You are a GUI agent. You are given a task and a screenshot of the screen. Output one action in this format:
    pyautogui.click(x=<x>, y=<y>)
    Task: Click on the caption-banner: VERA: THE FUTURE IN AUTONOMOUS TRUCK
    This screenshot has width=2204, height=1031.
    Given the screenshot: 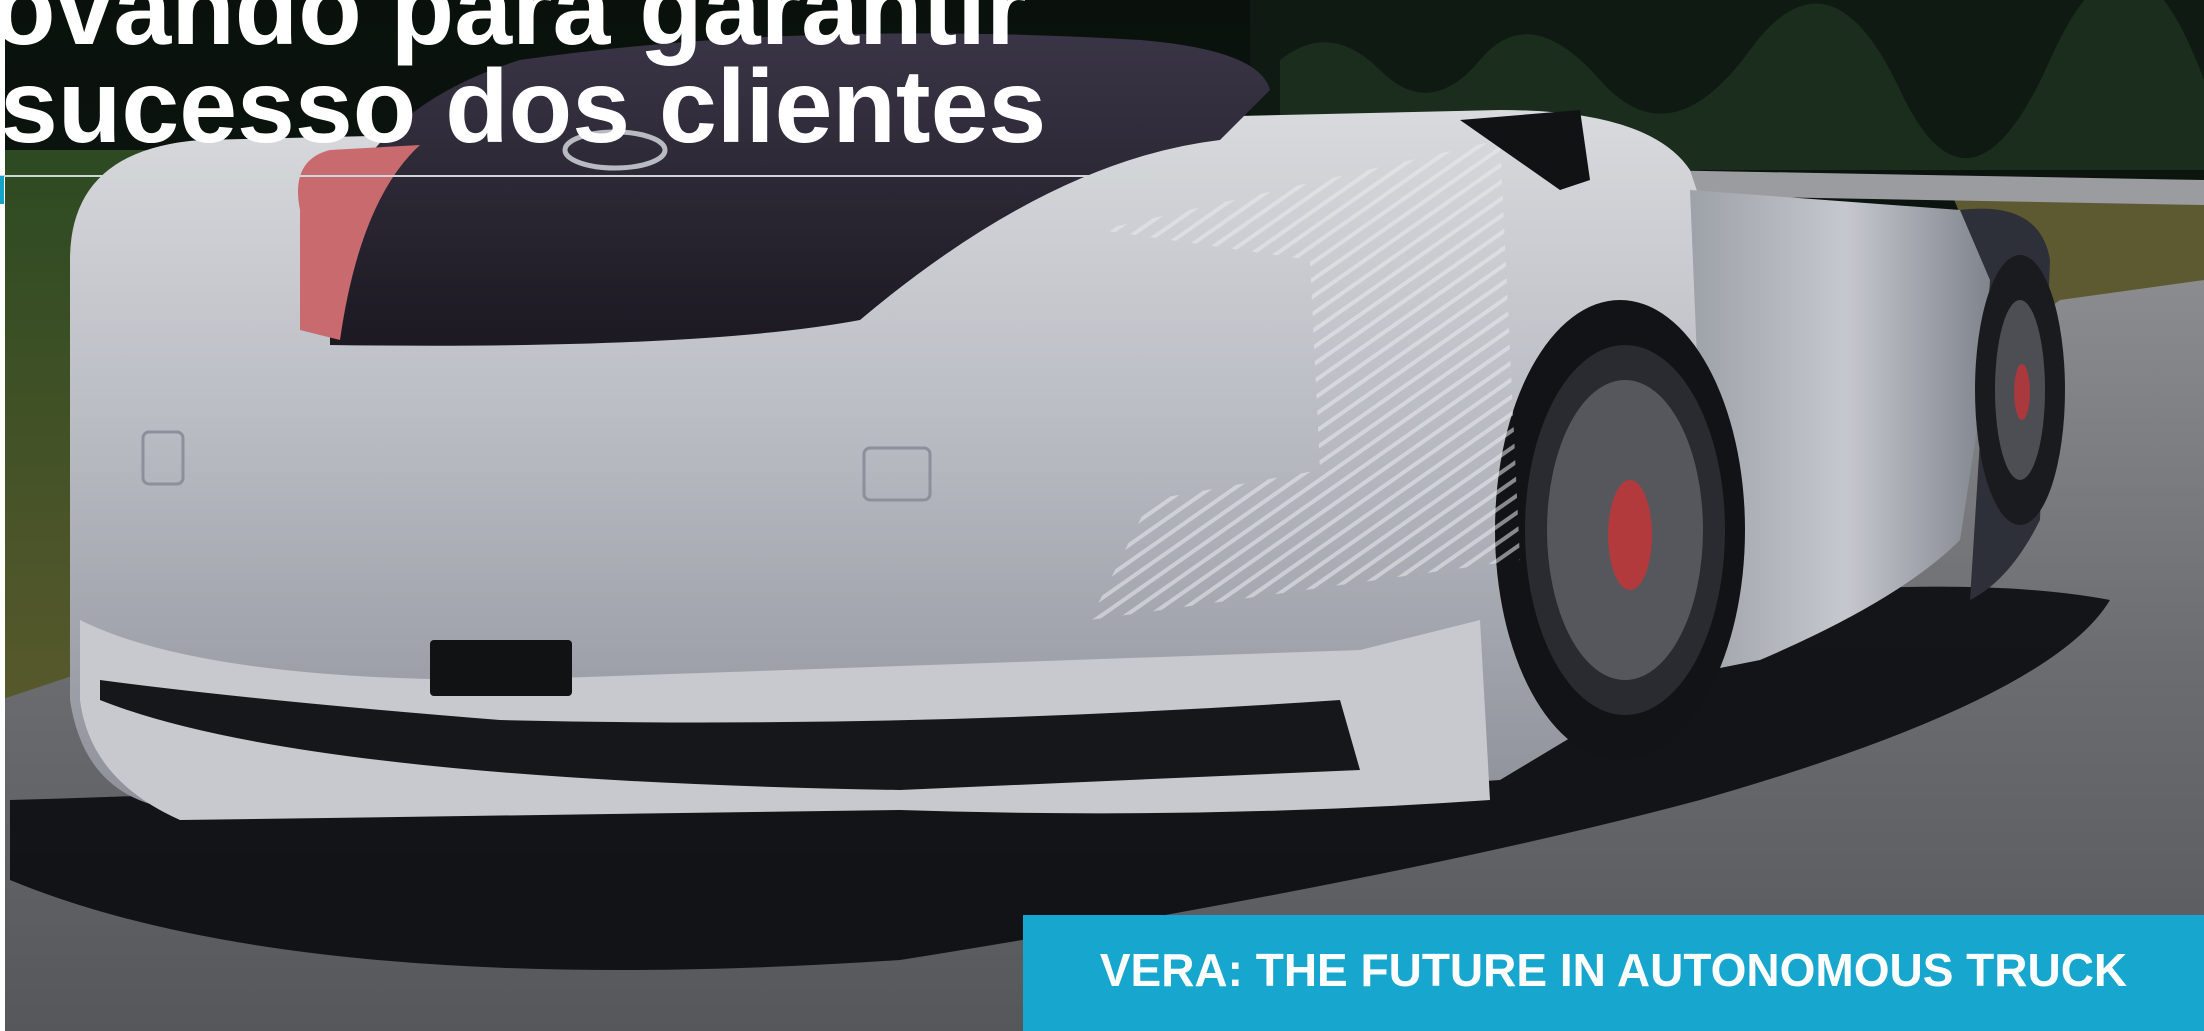 What is the action you would take?
    pyautogui.click(x=1613, y=973)
    